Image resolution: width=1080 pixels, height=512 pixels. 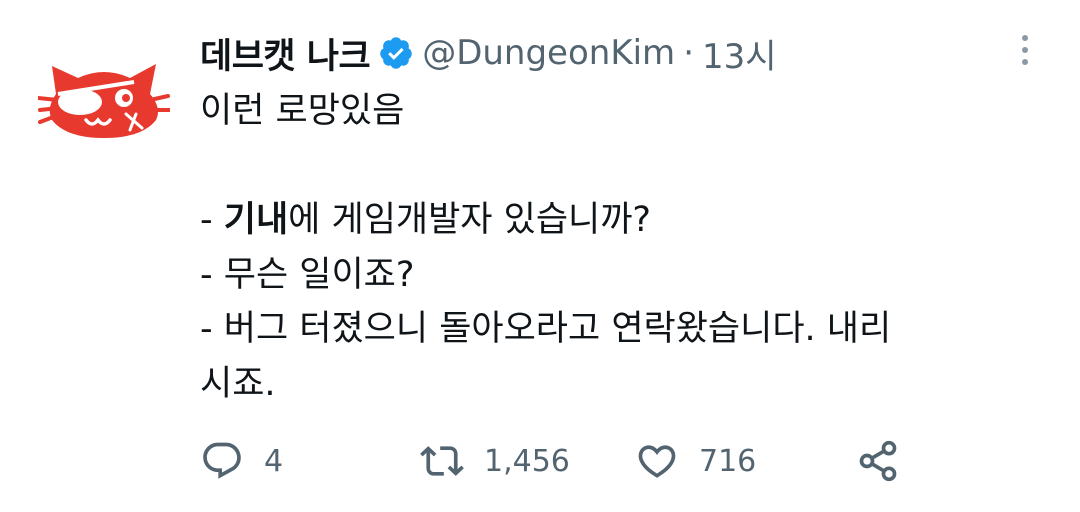 I want to click on more-vertical-icon, so click(x=1025, y=50).